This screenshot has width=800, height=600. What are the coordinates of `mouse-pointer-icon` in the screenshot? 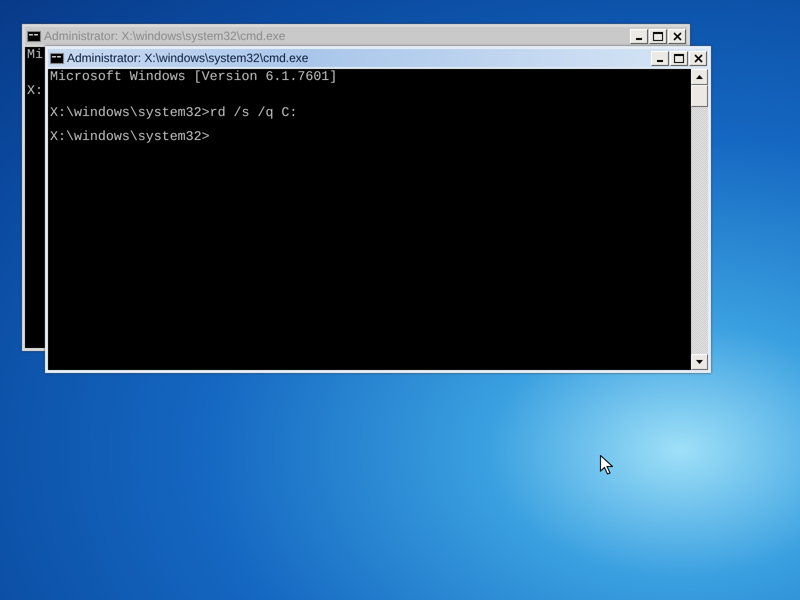 It's located at (606, 465).